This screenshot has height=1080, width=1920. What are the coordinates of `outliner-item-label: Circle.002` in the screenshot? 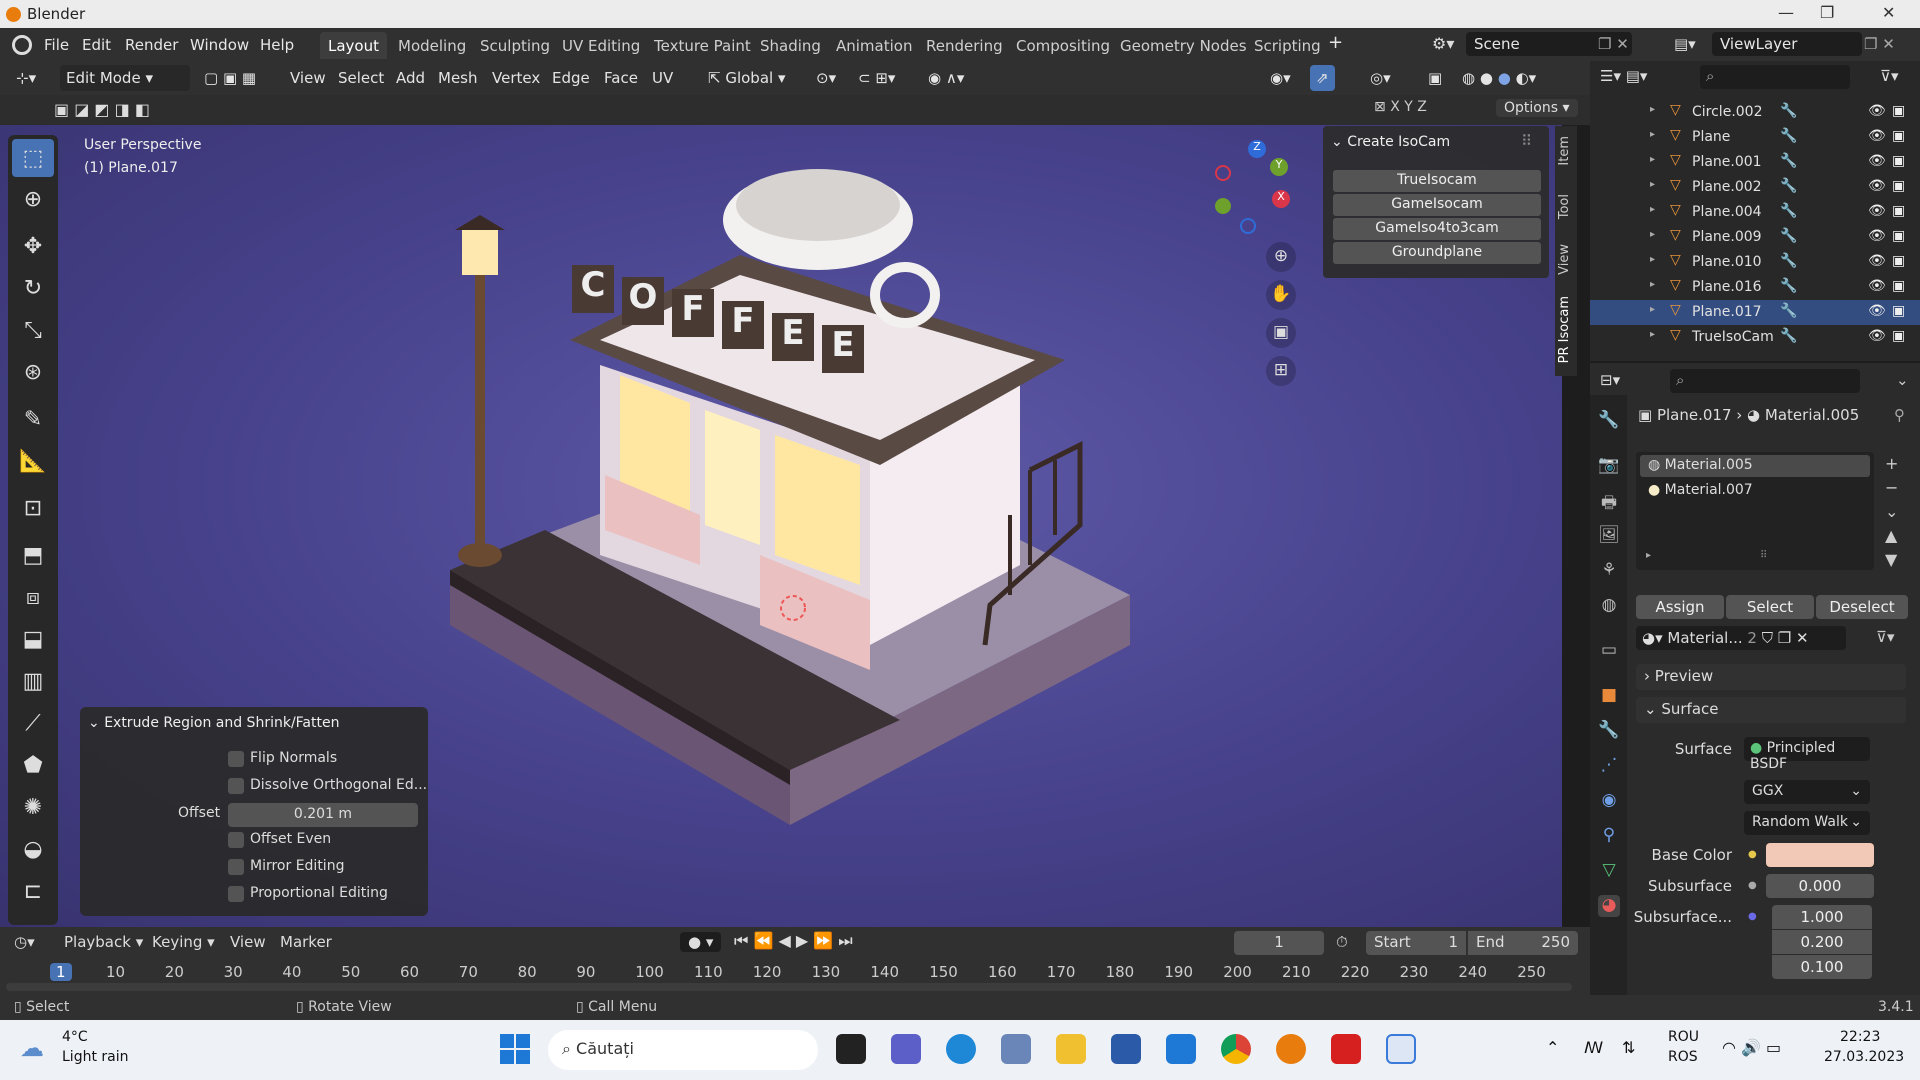 It's located at (1727, 112).